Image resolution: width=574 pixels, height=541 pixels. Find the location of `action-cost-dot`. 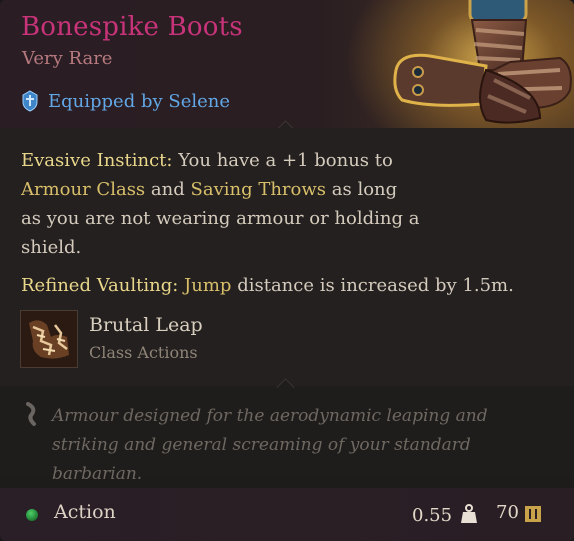

action-cost-dot is located at coordinates (32, 515).